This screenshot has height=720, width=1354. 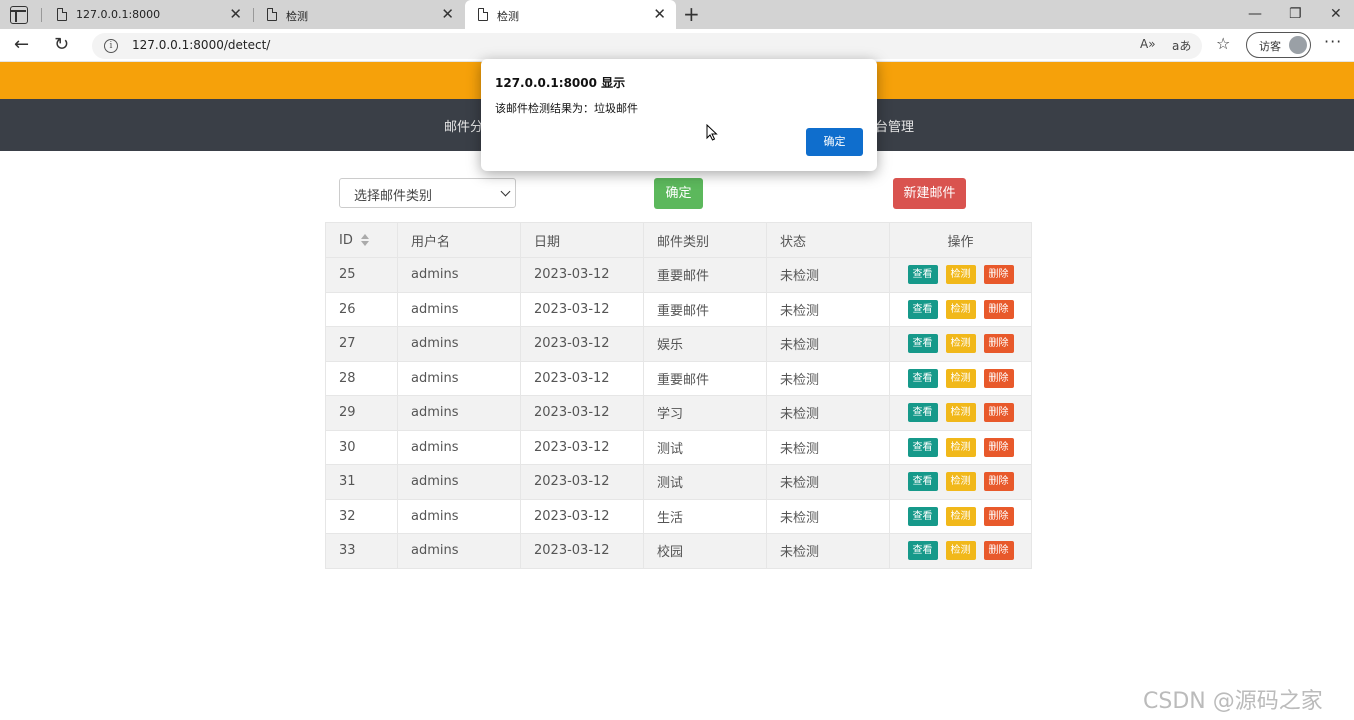 What do you see at coordinates (560, 83) in the screenshot?
I see `alert-title: 127.0.0.1:8000 显示` at bounding box center [560, 83].